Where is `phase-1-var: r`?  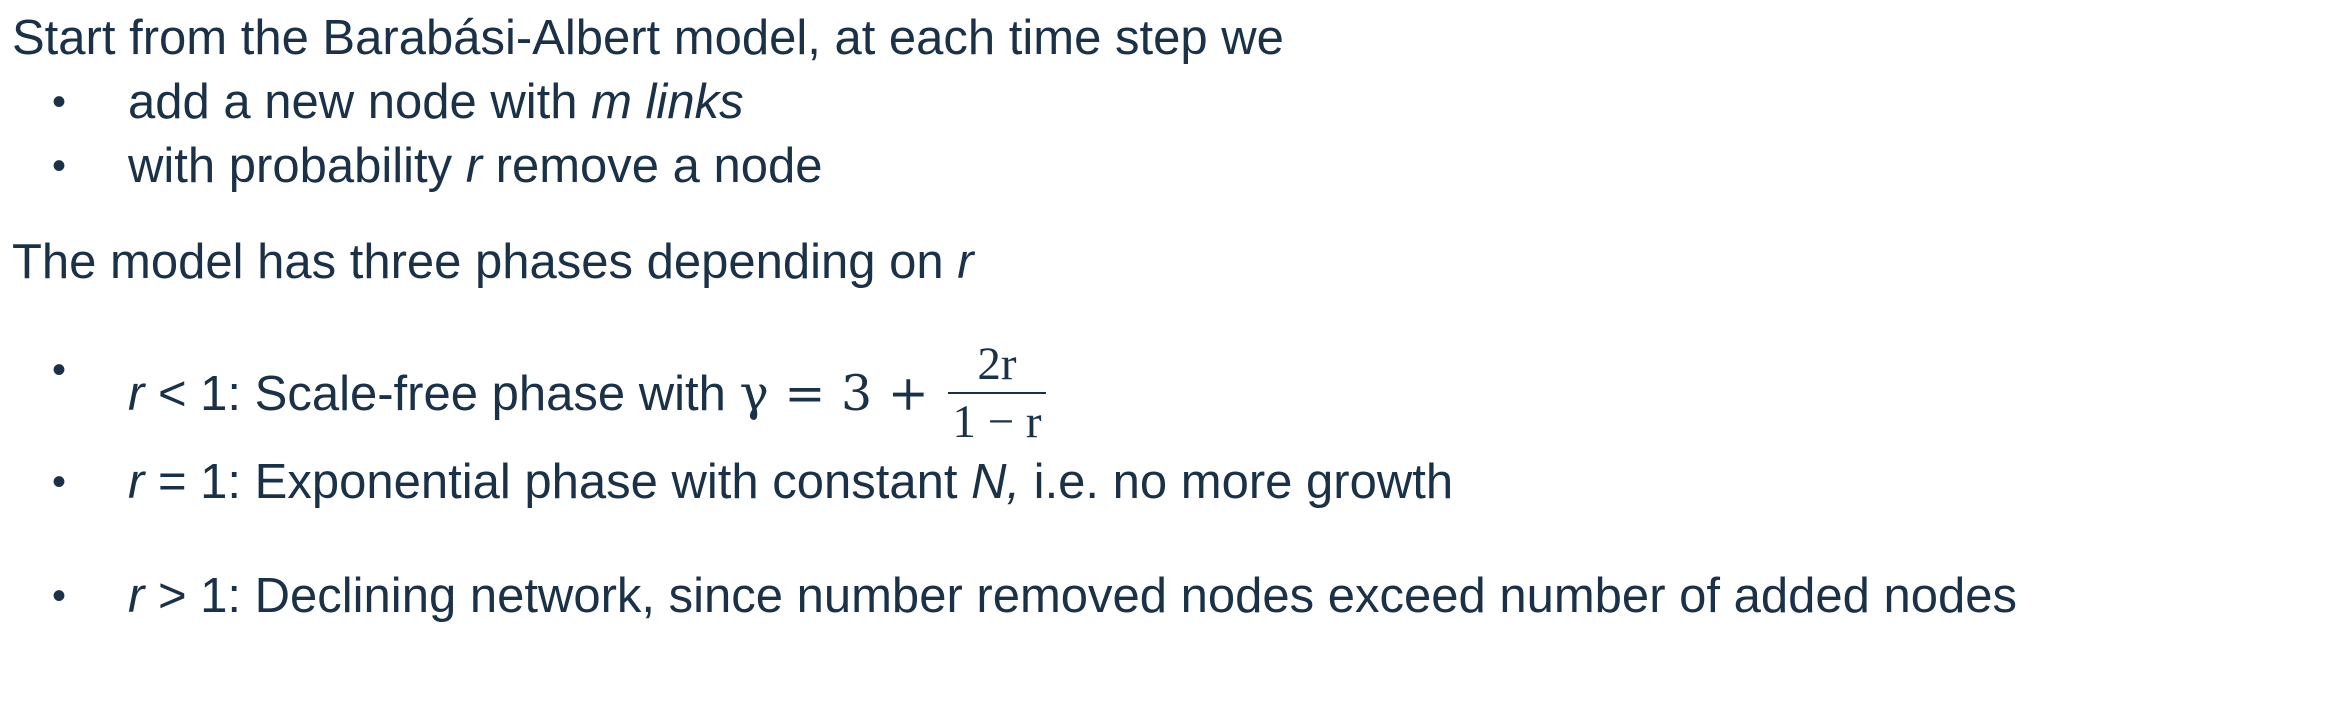
phase-1-var: r is located at coordinates (136, 393).